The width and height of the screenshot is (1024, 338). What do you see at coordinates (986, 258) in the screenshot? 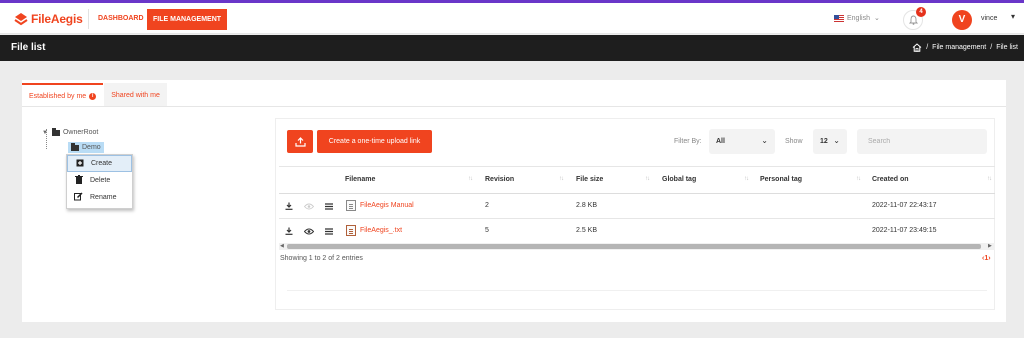
I see `pagination: ‹1›` at bounding box center [986, 258].